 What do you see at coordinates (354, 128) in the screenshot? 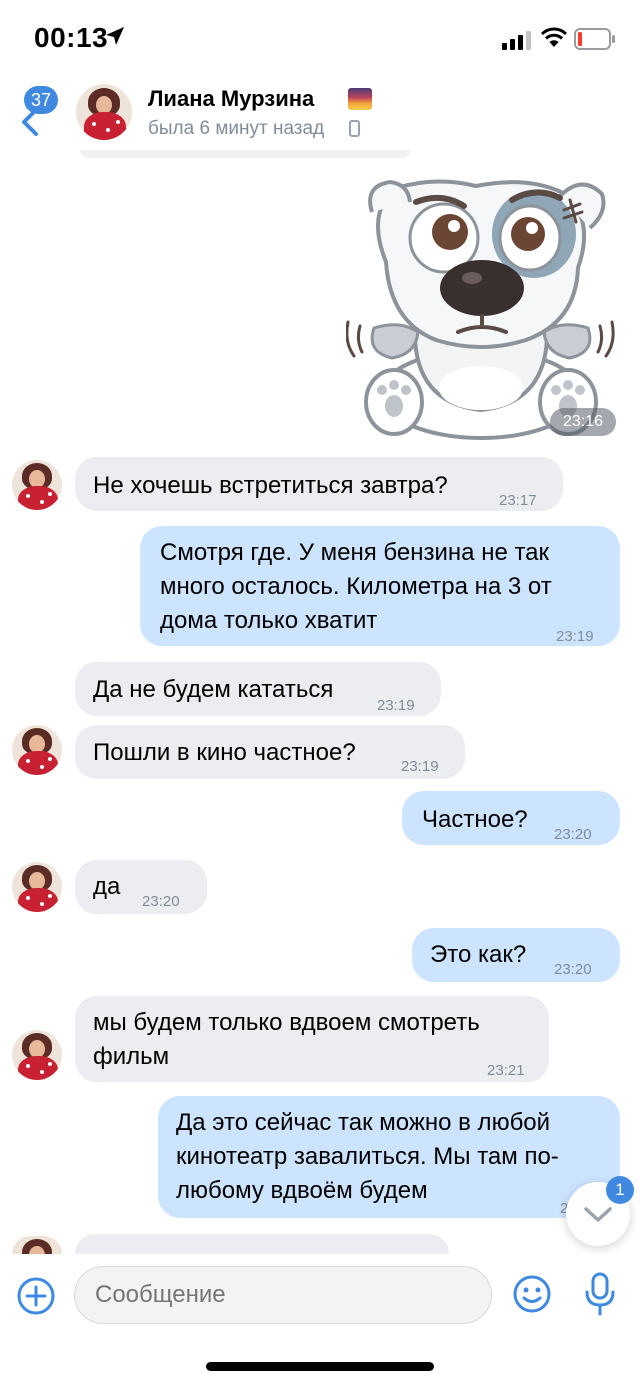
I see `mobile-device-icon` at bounding box center [354, 128].